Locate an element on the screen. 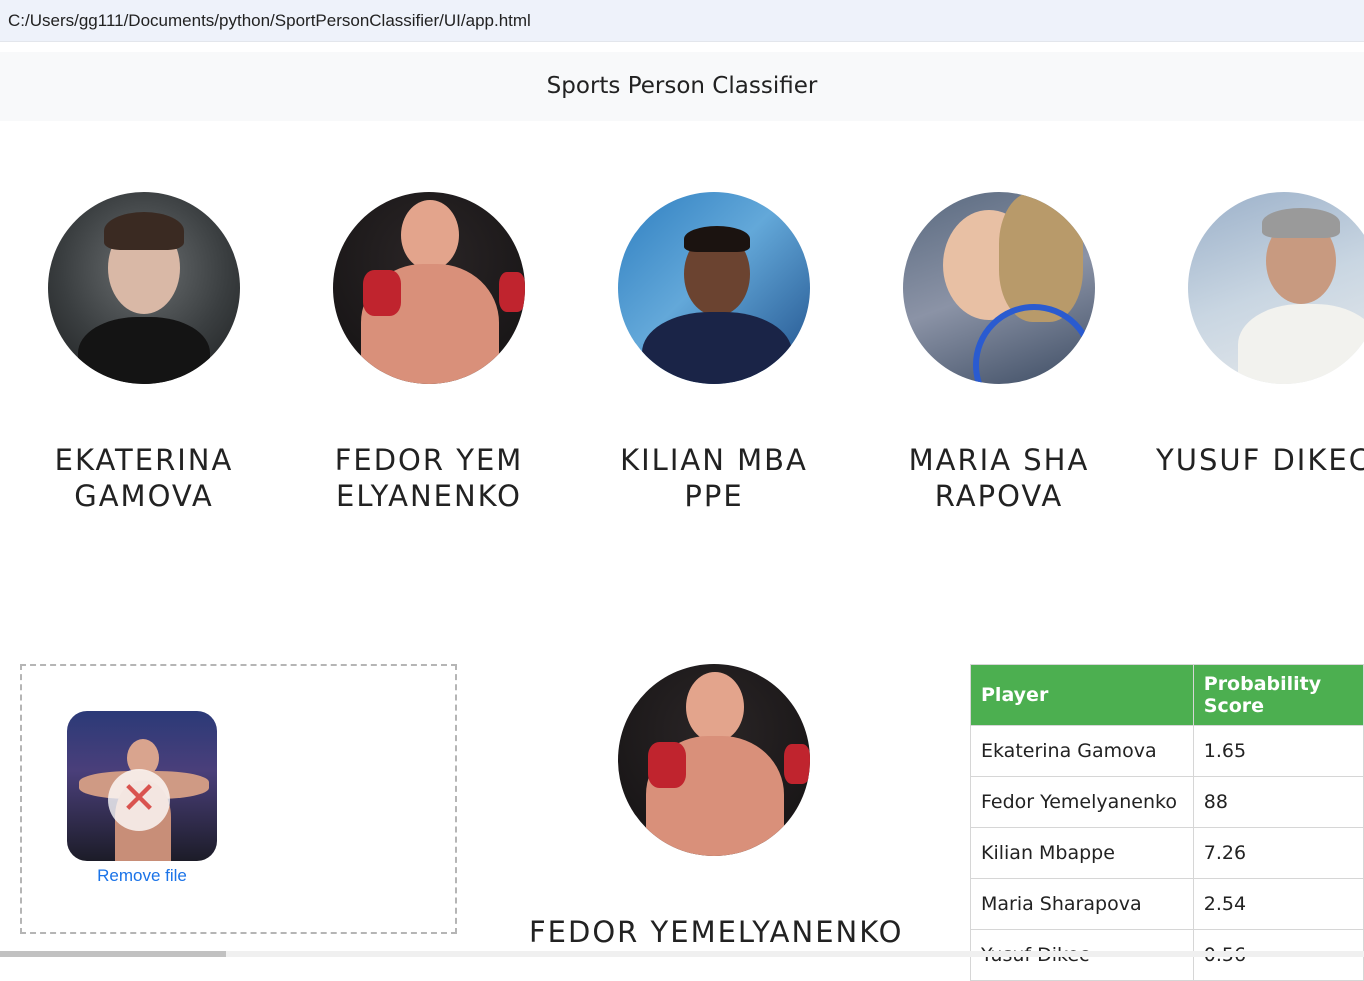 The width and height of the screenshot is (1364, 981). column-header-player: Player is located at coordinates (1082, 695).